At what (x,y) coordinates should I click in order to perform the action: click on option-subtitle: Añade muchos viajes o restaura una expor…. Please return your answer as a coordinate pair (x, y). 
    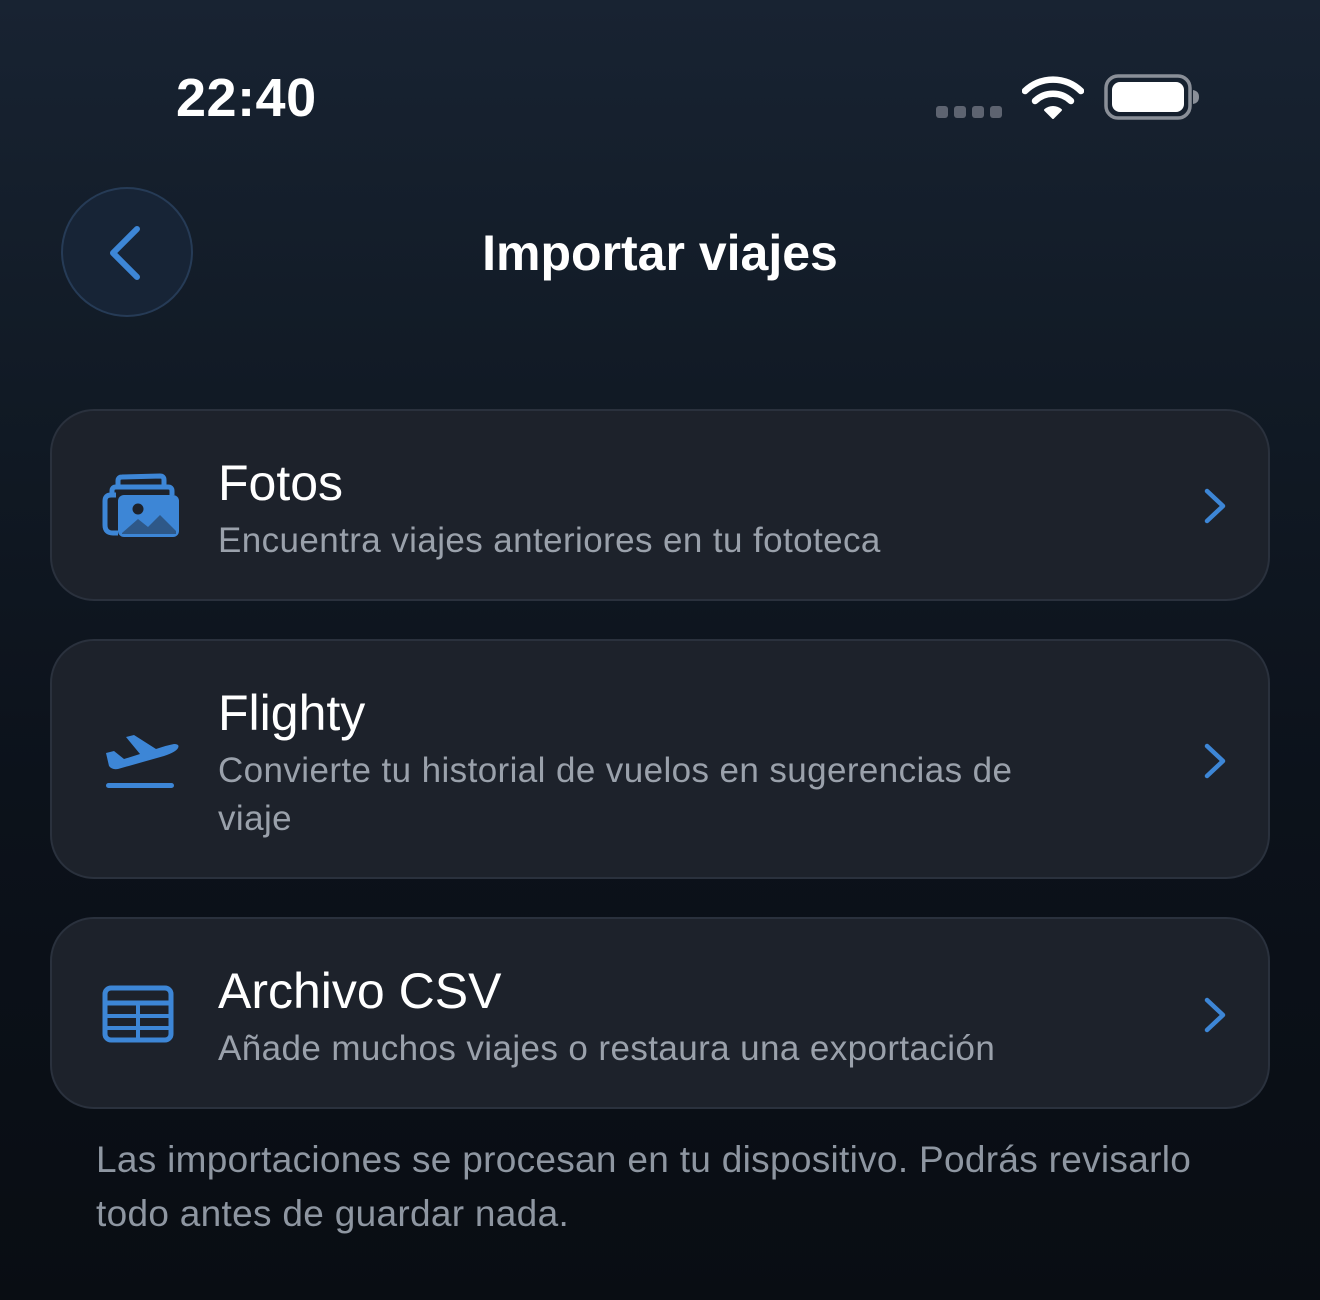
    Looking at the image, I should click on (607, 1048).